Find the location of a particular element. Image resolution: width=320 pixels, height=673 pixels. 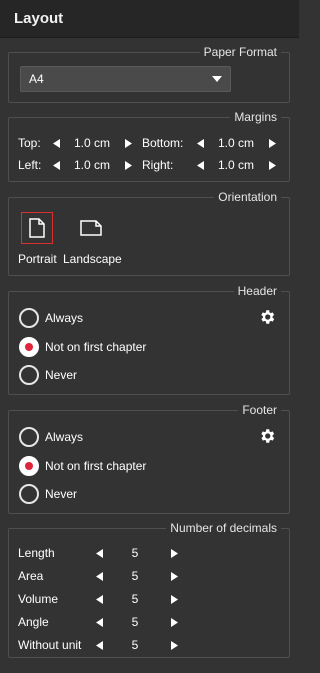

footer-option-label: Always is located at coordinates (64, 437).